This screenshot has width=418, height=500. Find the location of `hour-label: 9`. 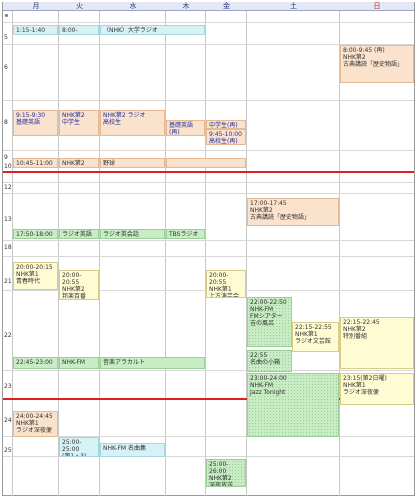

hour-label: 9 is located at coordinates (6, 157).